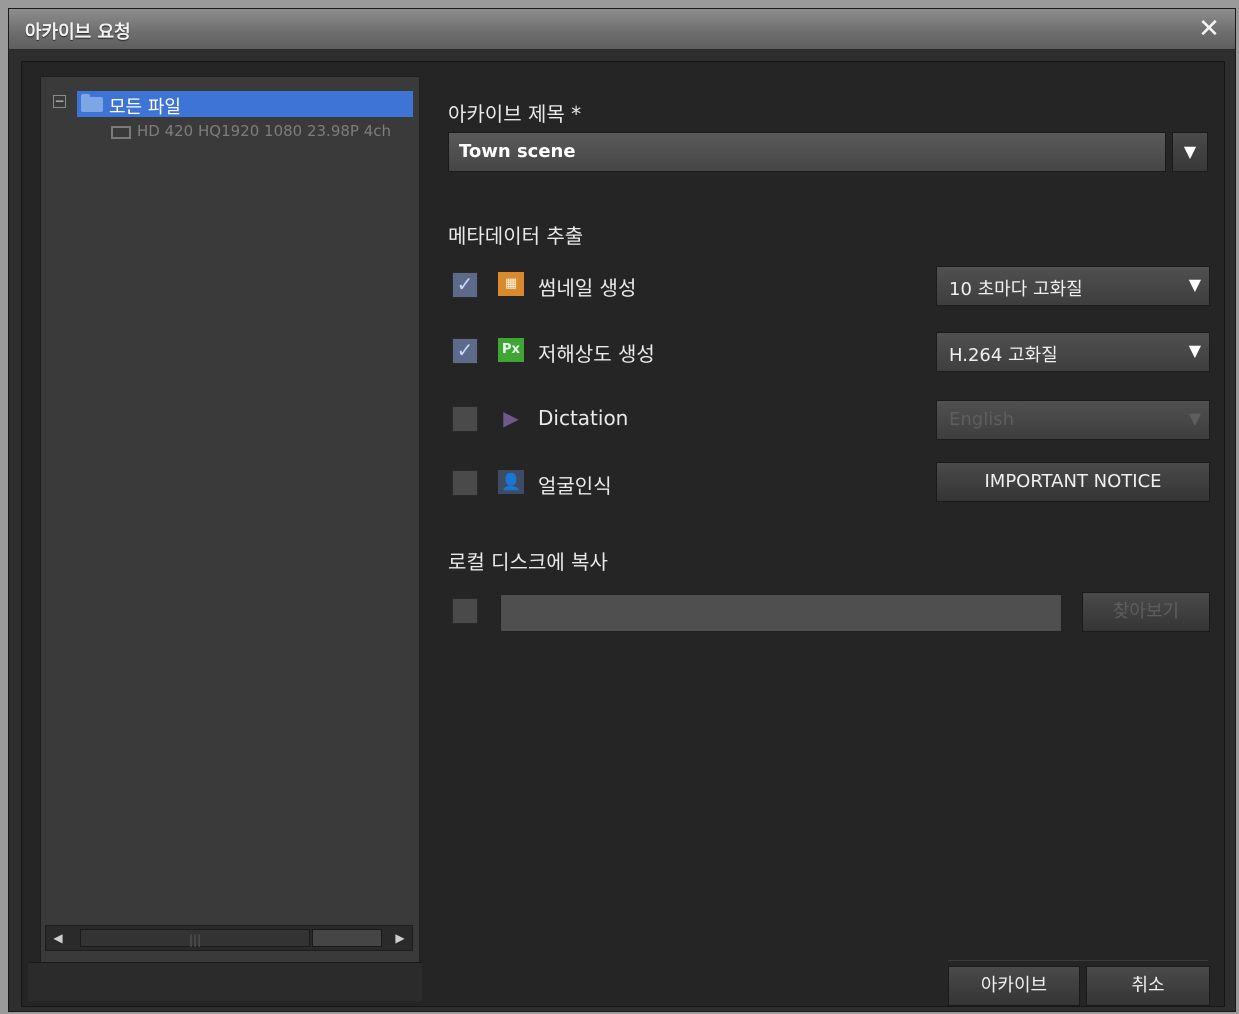  Describe the element at coordinates (583, 418) in the screenshot. I see `dictation-label: Dictation` at that location.